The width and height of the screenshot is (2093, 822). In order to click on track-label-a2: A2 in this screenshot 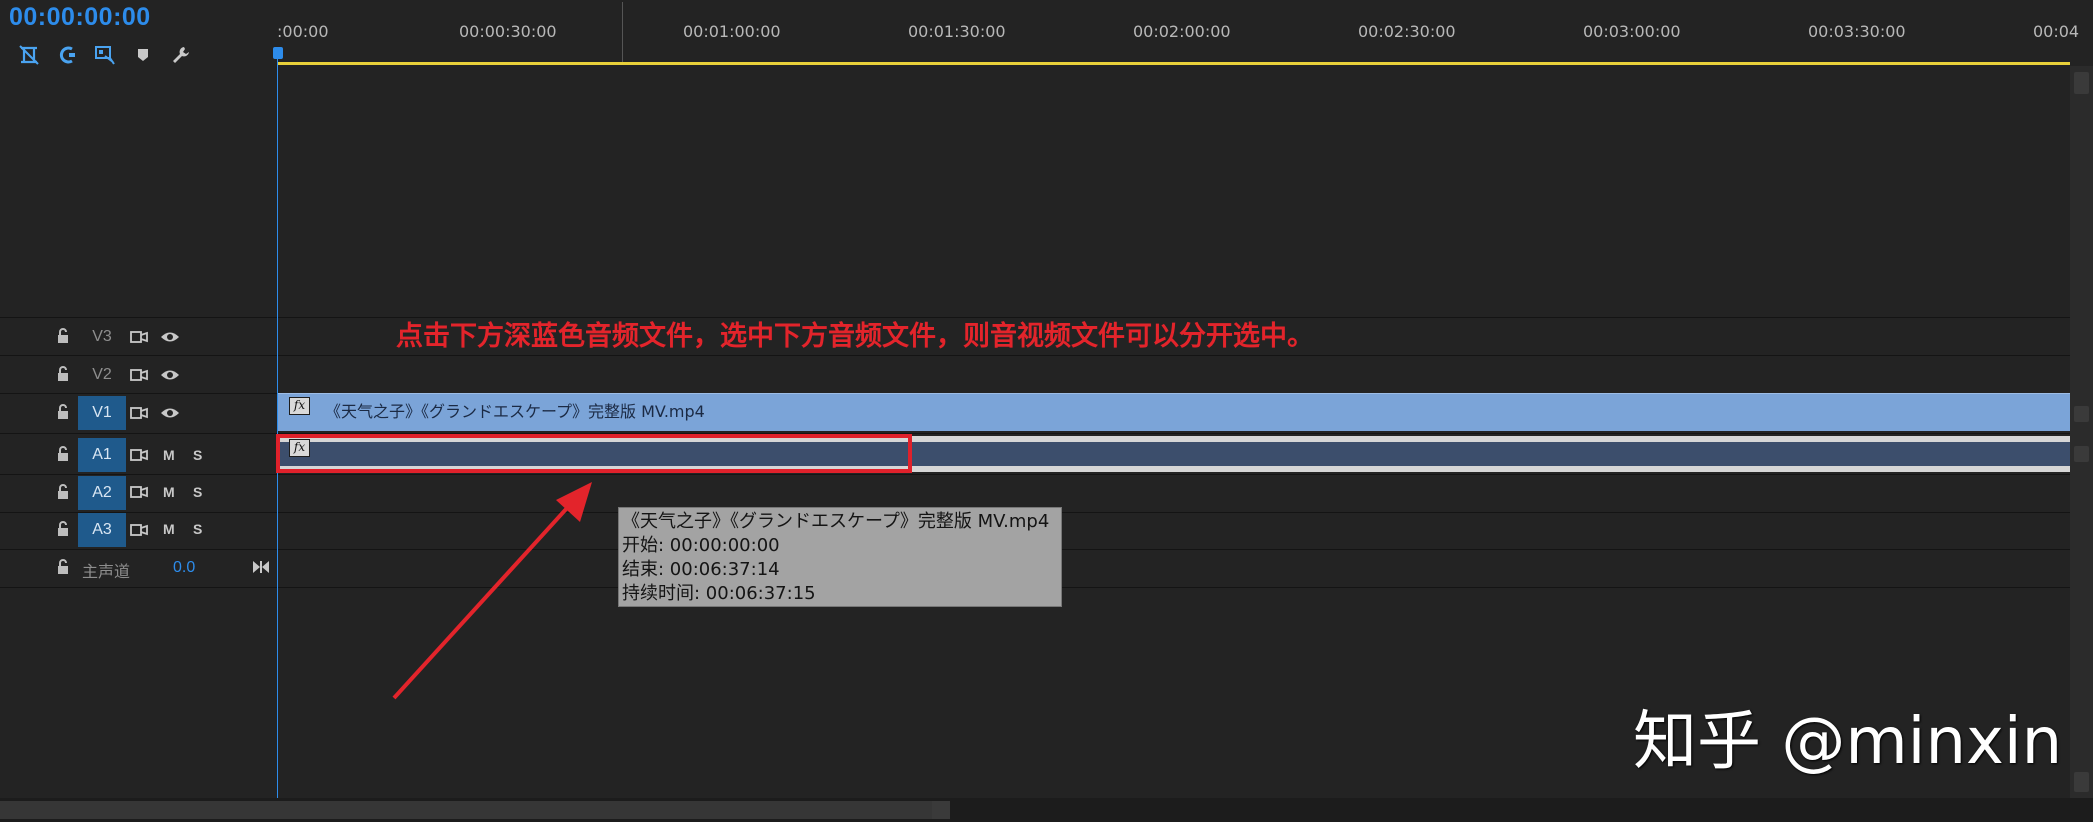, I will do `click(102, 493)`.